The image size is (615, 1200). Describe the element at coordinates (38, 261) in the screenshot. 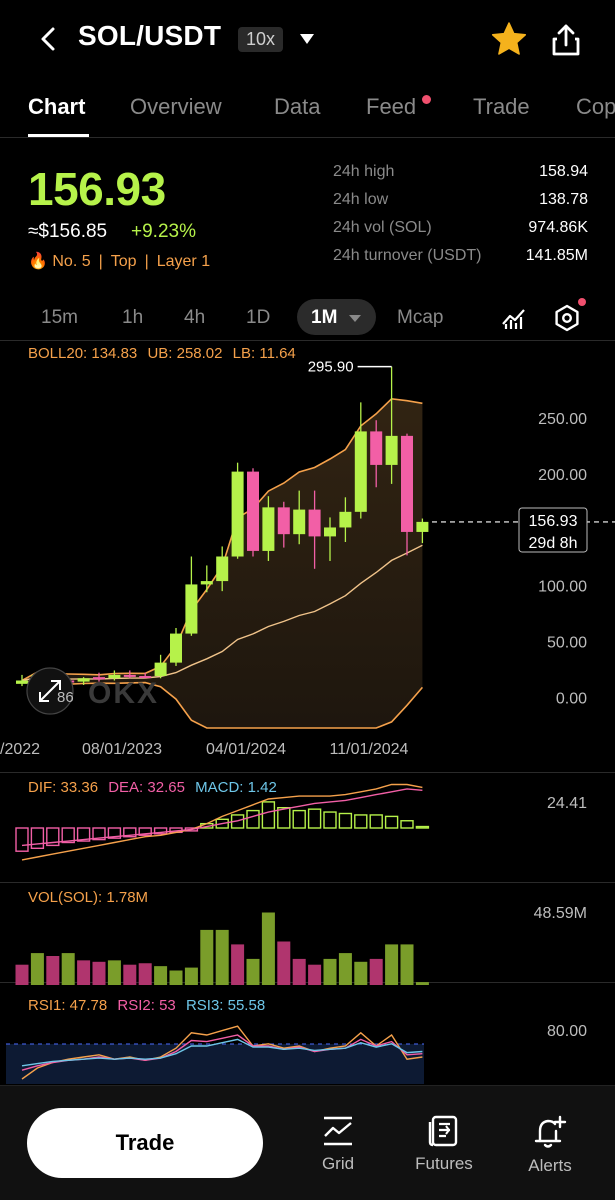

I see `fire-icon: 🔥` at that location.